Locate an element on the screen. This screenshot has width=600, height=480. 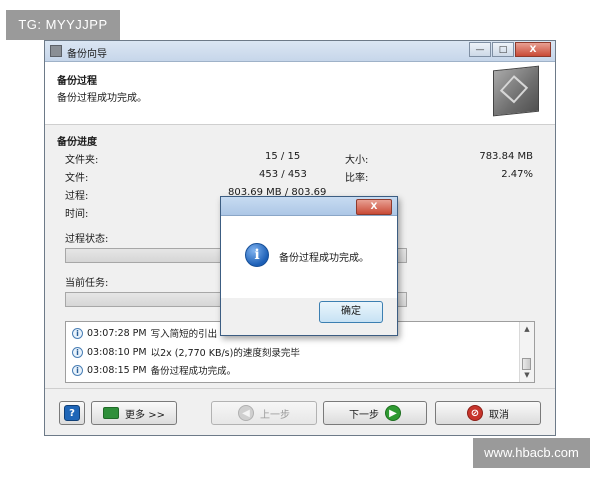
log-item: i 03:08:10 PM 以2x (2,770 KB/s)的速度刻录完毕 is located at coordinates (186, 352).